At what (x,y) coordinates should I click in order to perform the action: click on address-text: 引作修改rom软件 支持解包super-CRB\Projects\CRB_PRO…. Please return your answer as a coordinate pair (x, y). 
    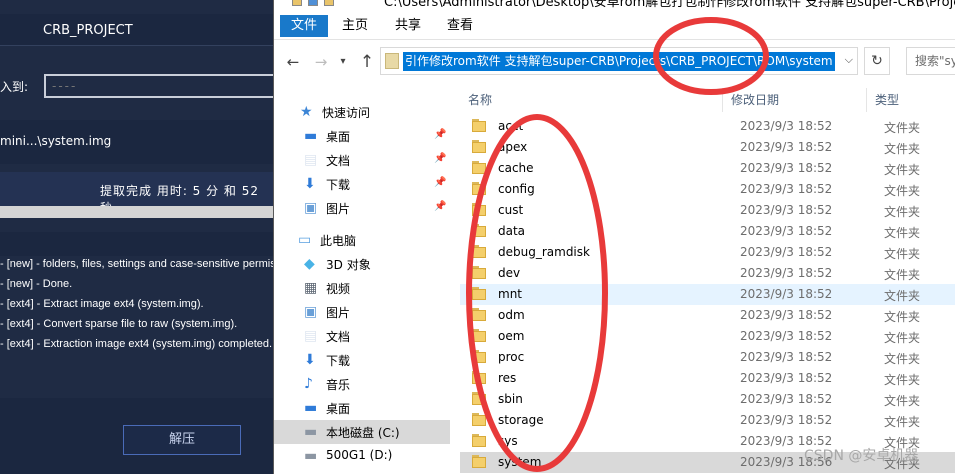
    Looking at the image, I should click on (619, 61).